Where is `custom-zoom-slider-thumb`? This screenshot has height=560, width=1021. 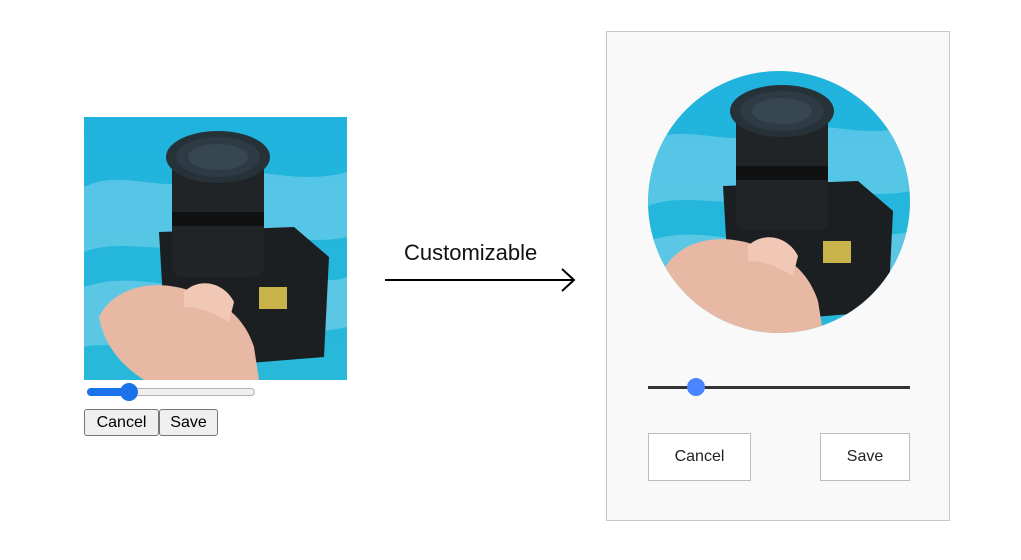 custom-zoom-slider-thumb is located at coordinates (696, 387).